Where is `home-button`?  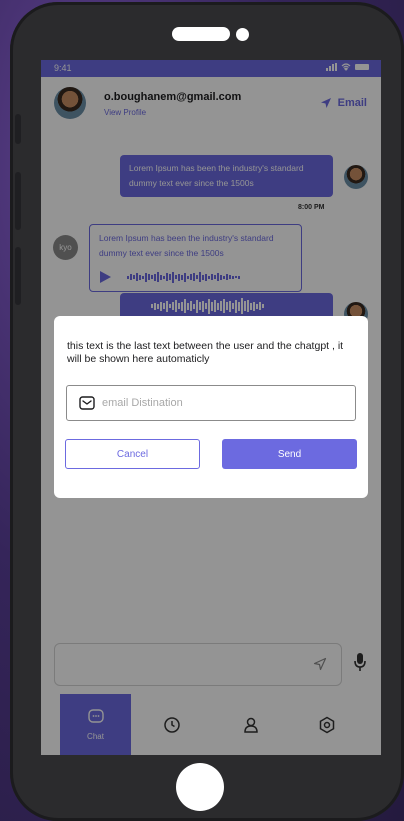
home-button is located at coordinates (200, 787).